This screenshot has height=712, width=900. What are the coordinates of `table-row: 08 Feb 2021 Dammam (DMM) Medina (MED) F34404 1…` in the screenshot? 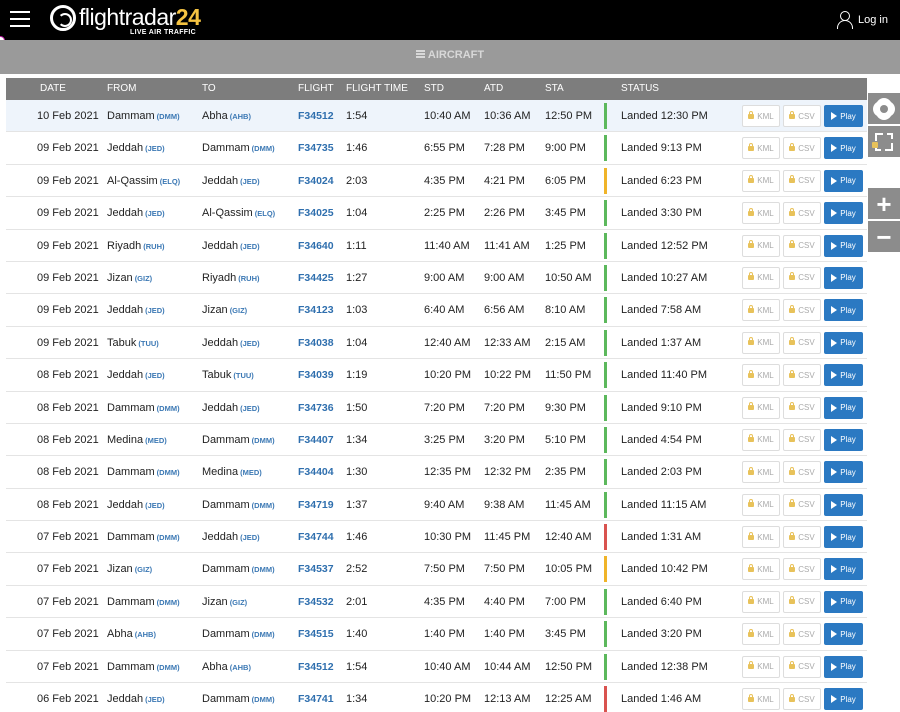 It's located at (436, 472).